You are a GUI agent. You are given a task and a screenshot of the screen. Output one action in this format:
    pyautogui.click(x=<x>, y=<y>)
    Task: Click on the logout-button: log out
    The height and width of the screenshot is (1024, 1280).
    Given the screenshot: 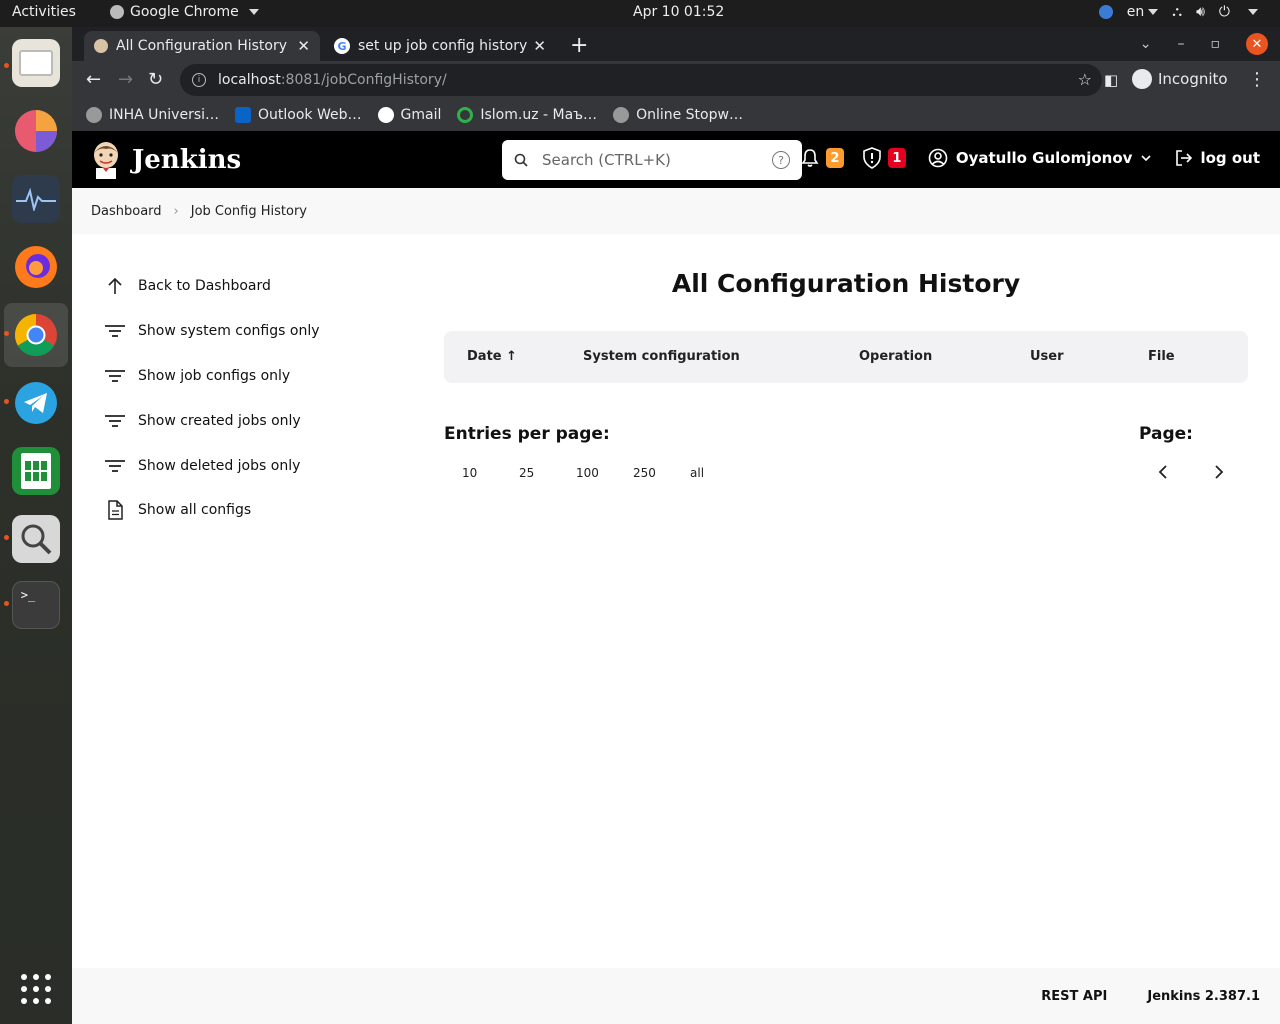 What is the action you would take?
    pyautogui.click(x=1217, y=158)
    